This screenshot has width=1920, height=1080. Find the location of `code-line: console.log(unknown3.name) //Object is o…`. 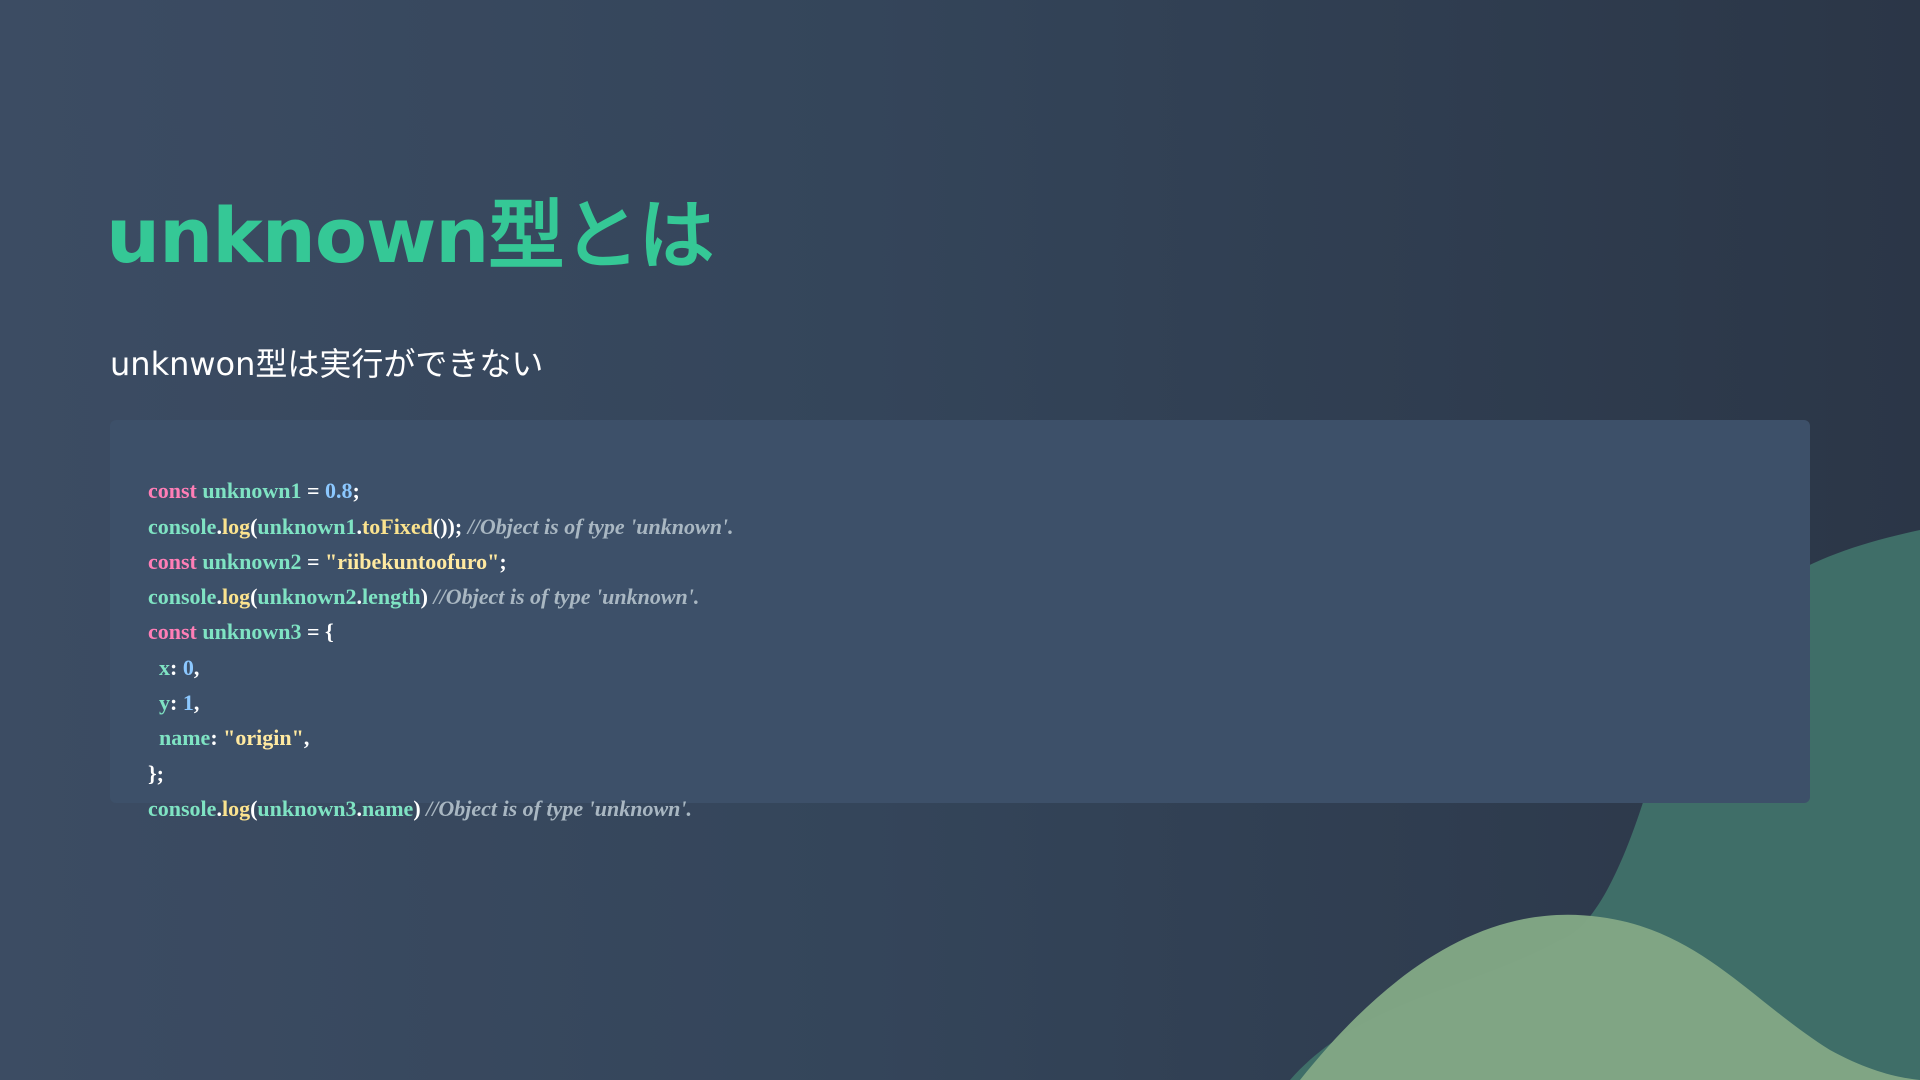

code-line: console.log(unknown3.name) //Object is o… is located at coordinates (960, 788).